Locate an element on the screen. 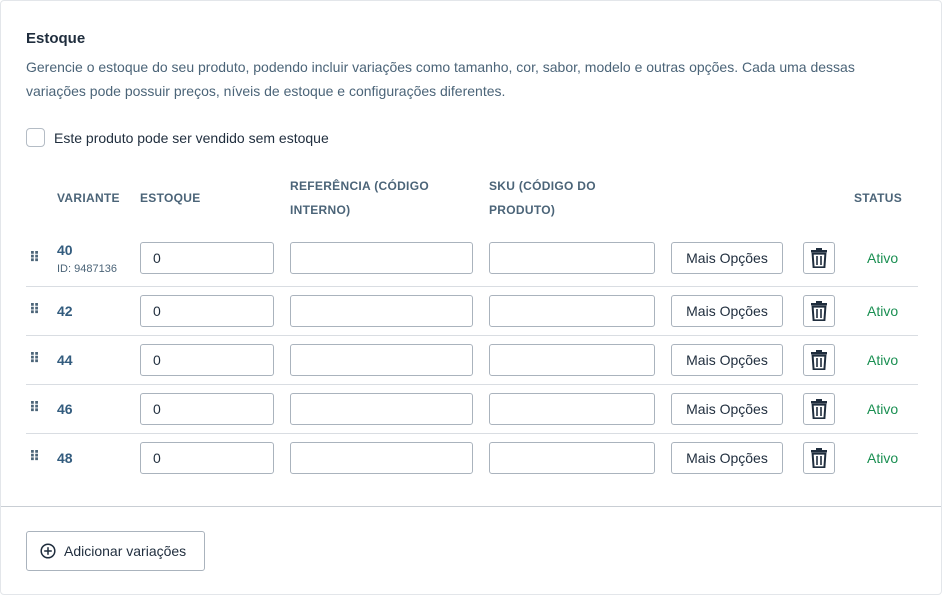  variant-id: ID: 9487136 is located at coordinates (87, 269).